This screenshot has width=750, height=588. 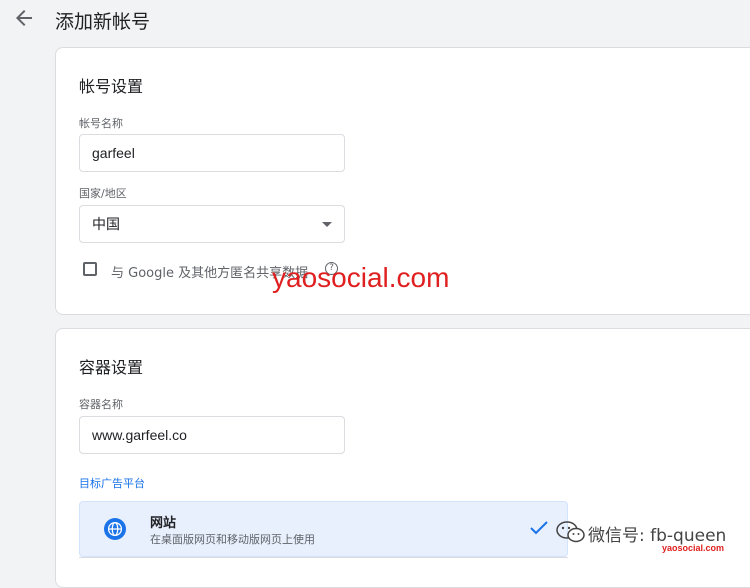 I want to click on container-name-input: www.garfeel.co, so click(x=212, y=435).